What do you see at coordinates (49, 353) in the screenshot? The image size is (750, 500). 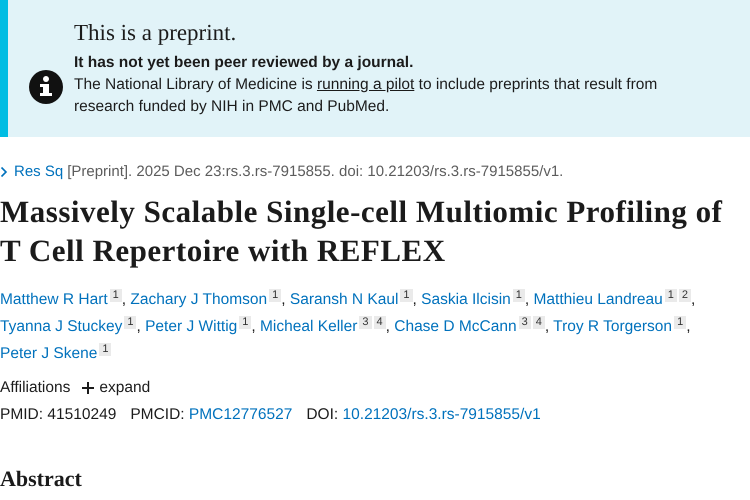 I see `author-link: Peter J Skene` at bounding box center [49, 353].